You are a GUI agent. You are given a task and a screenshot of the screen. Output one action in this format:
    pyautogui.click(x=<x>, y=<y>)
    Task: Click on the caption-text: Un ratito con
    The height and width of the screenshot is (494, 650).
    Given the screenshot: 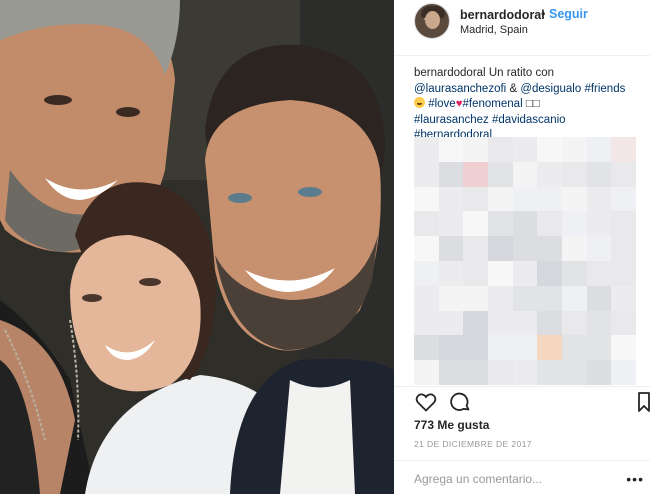 What is the action you would take?
    pyautogui.click(x=521, y=73)
    